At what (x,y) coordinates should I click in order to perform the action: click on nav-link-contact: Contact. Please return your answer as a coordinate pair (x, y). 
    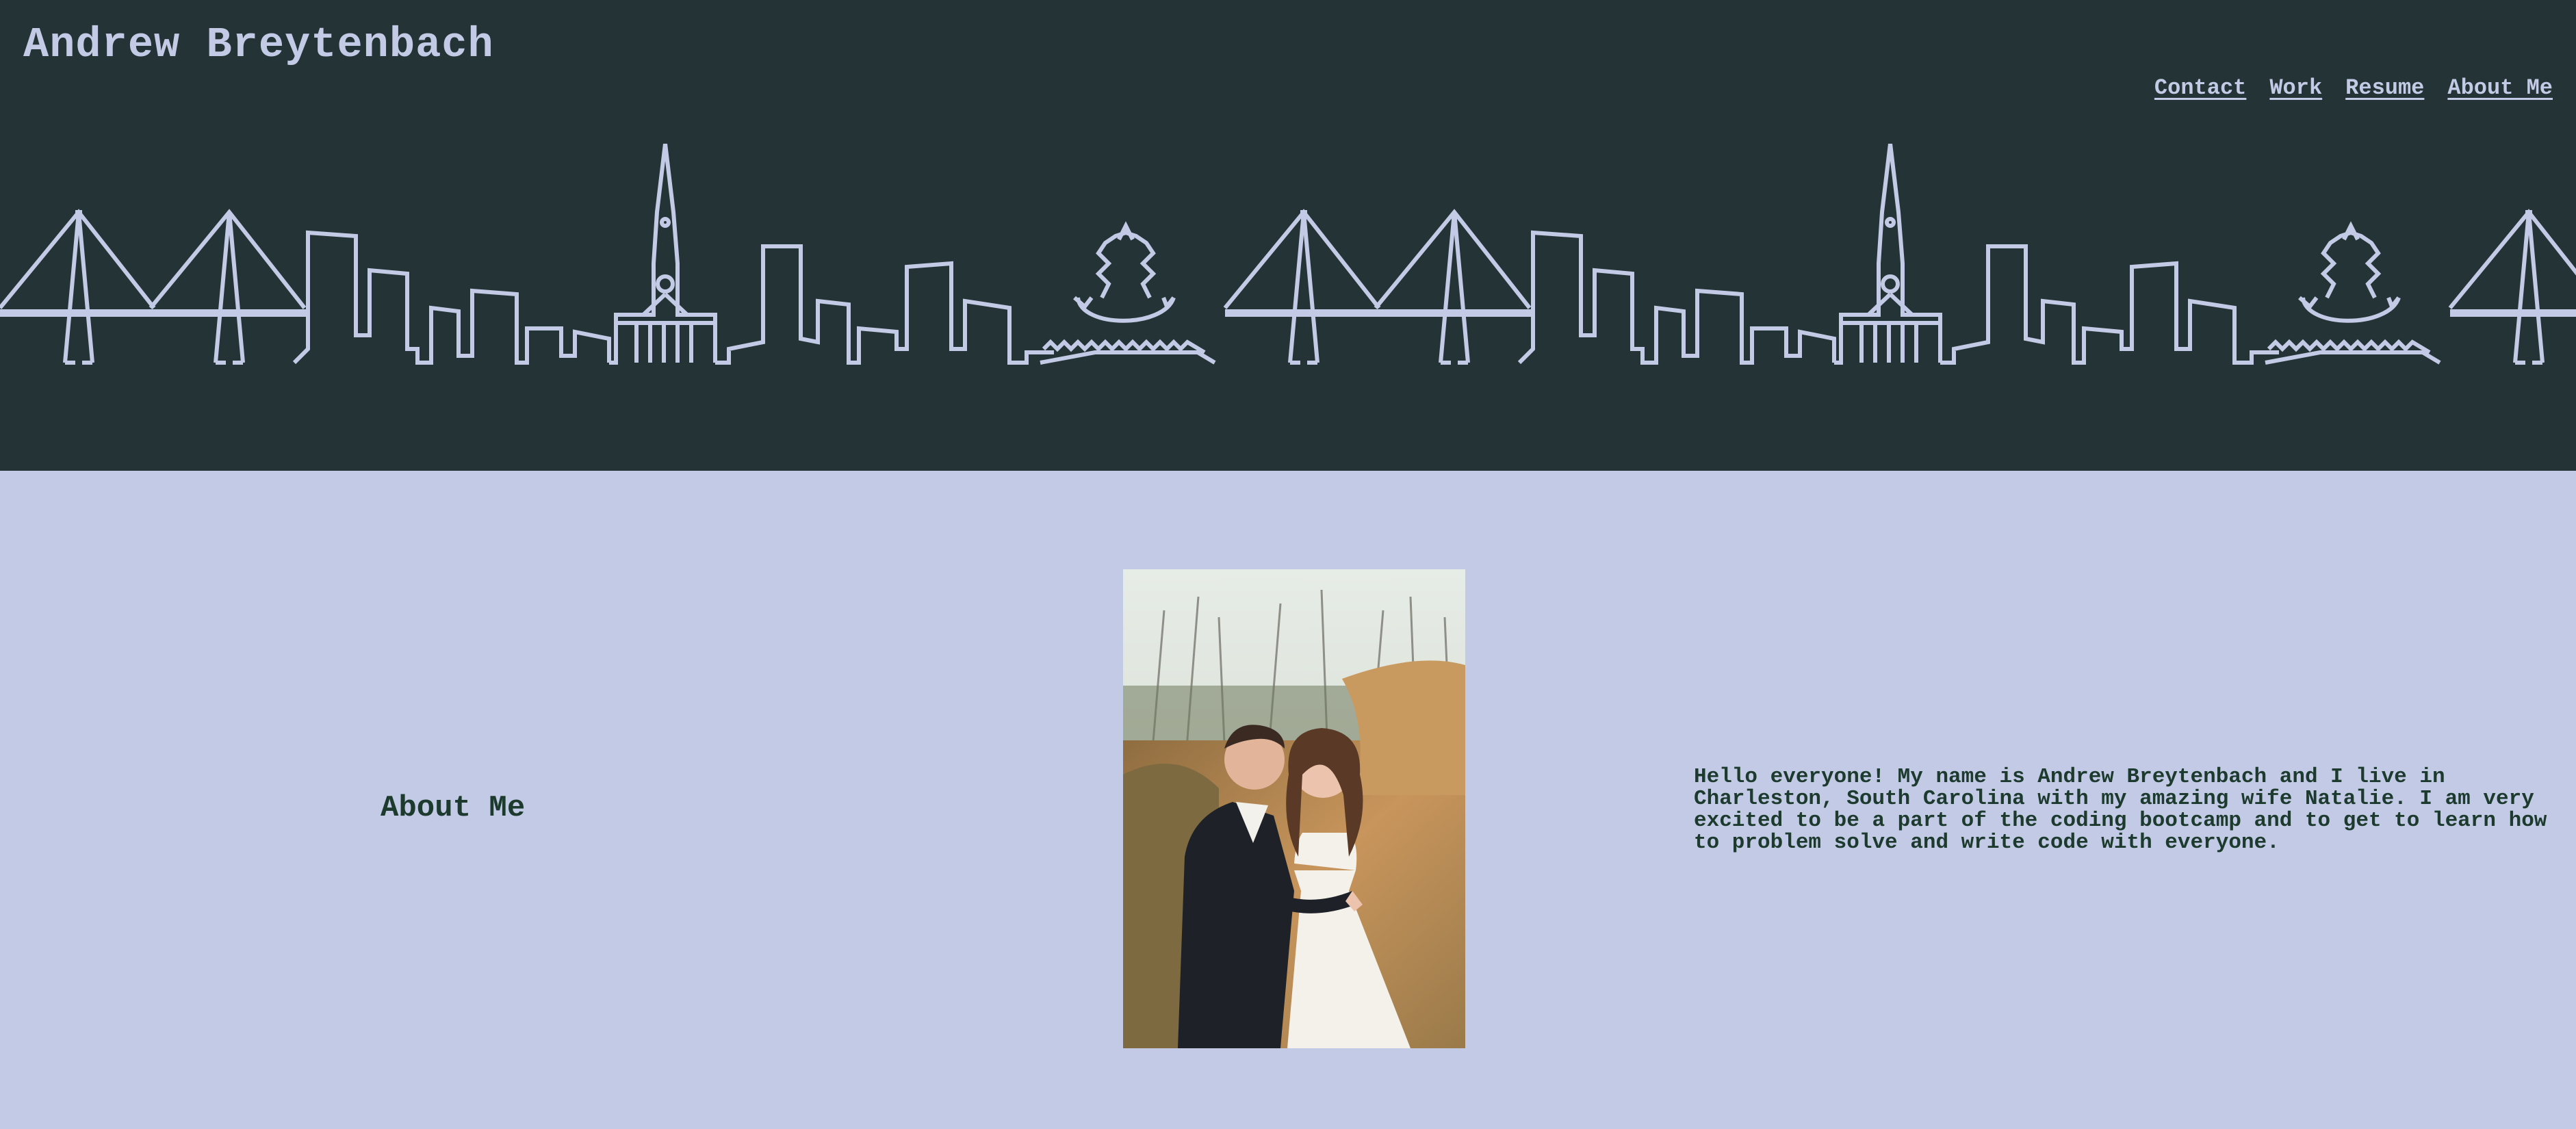
    Looking at the image, I should click on (2200, 88).